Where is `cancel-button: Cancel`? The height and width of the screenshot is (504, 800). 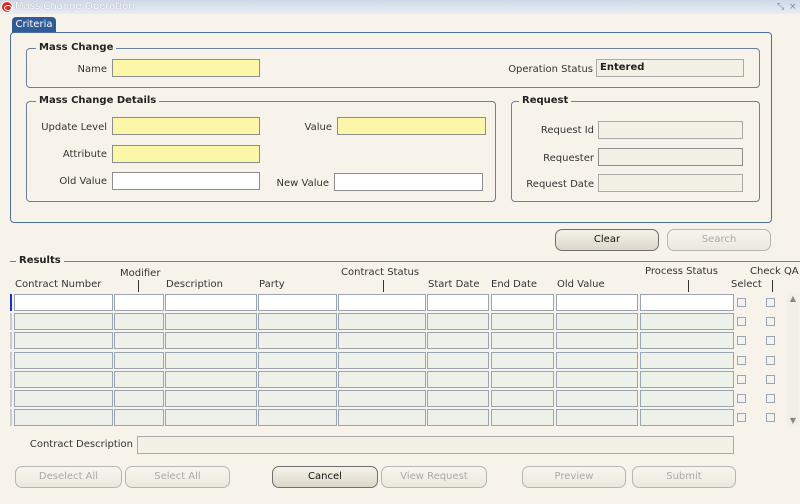
cancel-button: Cancel is located at coordinates (325, 477).